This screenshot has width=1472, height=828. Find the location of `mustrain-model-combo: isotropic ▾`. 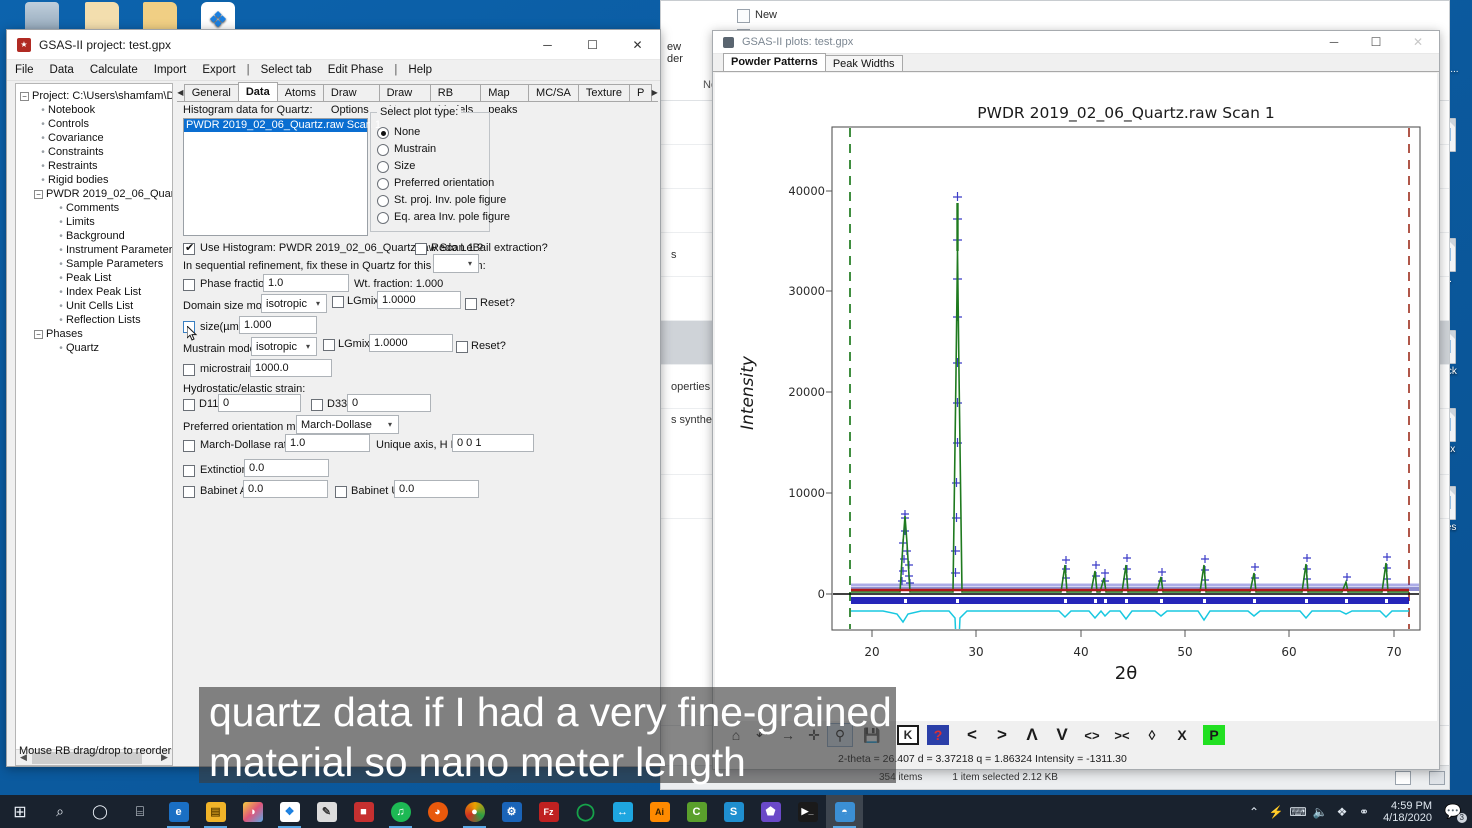

mustrain-model-combo: isotropic ▾ is located at coordinates (284, 346).